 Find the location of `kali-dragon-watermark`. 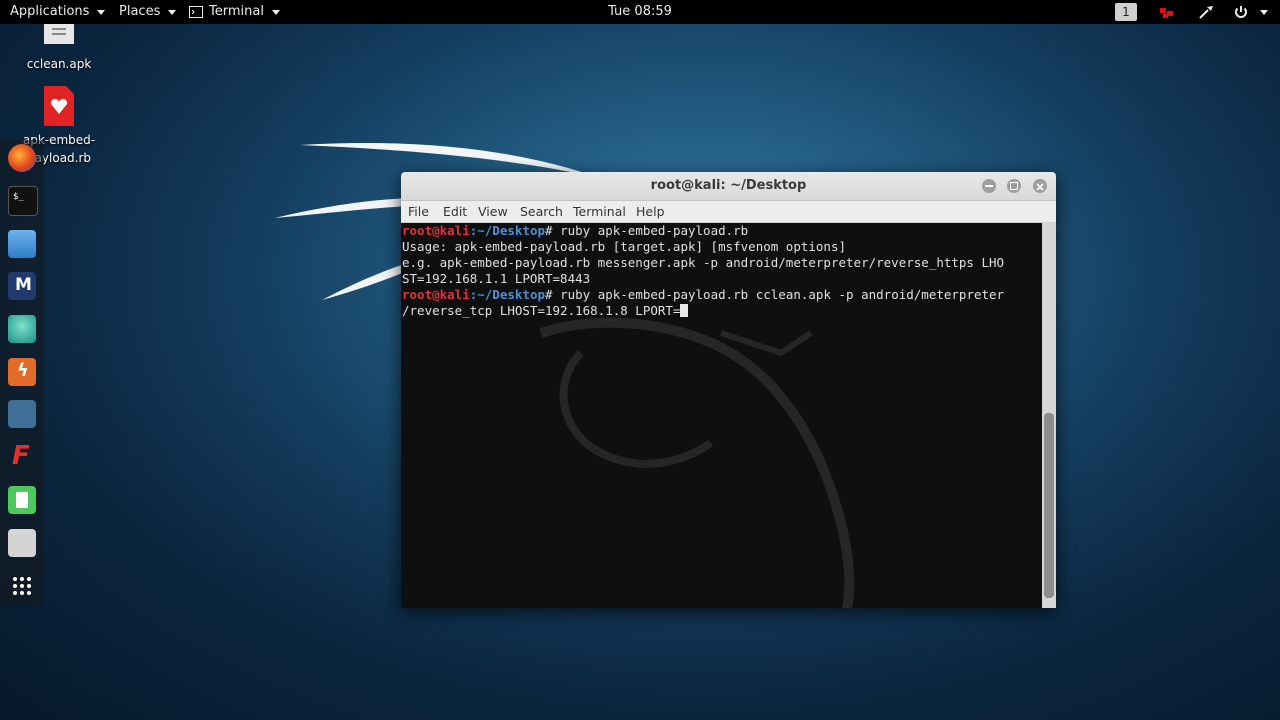

kali-dragon-watermark is located at coordinates (697, 462).